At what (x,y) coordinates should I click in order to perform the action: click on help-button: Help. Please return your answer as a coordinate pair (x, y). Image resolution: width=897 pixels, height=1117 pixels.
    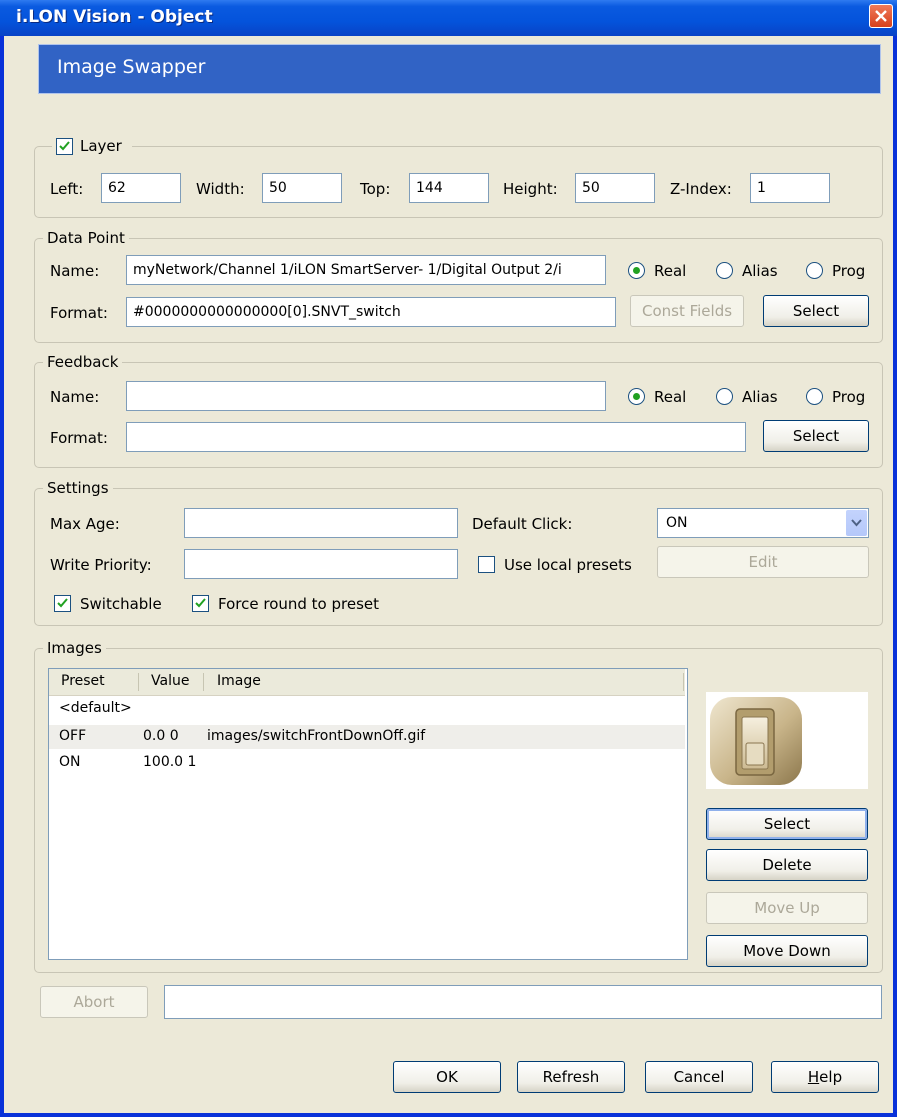
    Looking at the image, I should click on (825, 1077).